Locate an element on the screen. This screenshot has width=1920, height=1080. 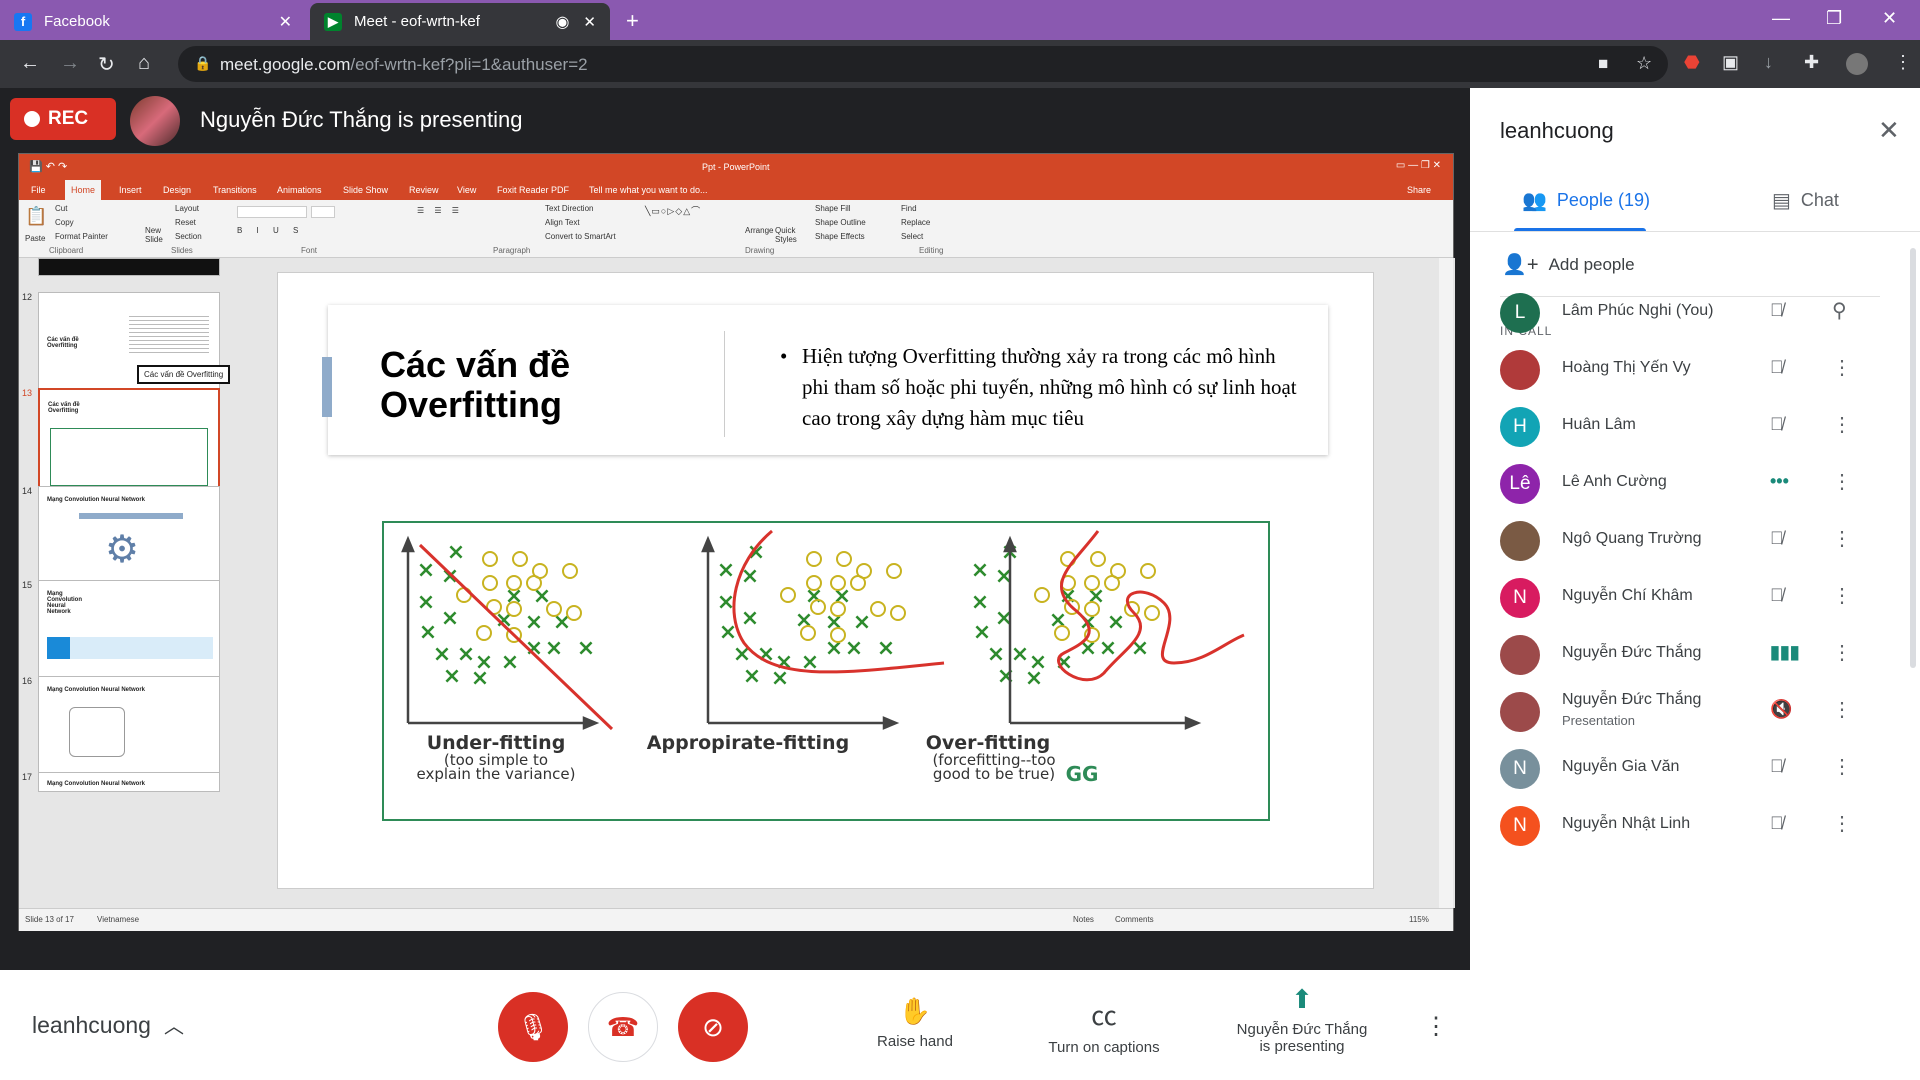
tab-facebook: f Facebook ✕ is located at coordinates (153, 21).